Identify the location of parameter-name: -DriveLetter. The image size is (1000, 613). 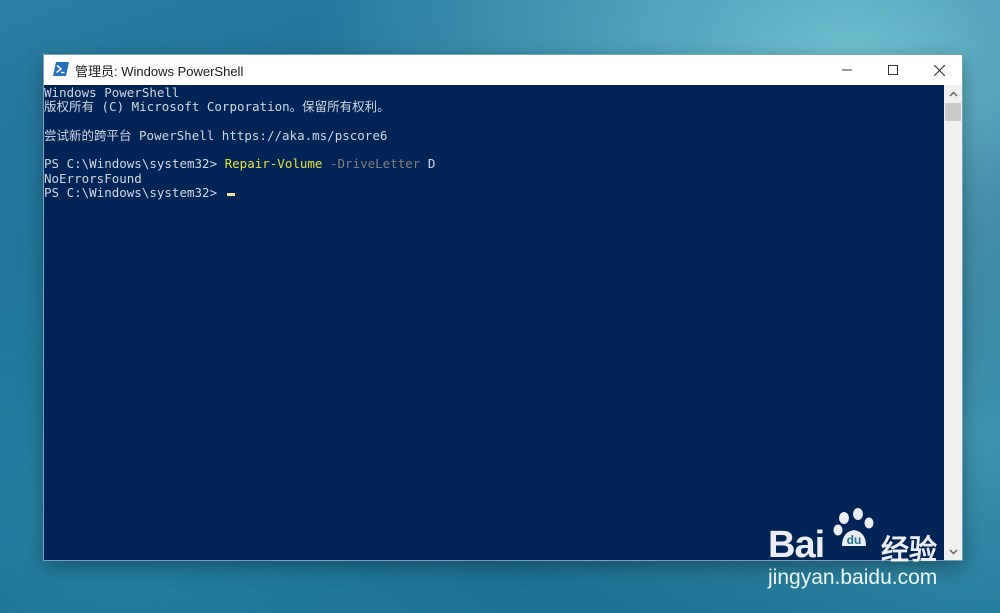
(375, 164).